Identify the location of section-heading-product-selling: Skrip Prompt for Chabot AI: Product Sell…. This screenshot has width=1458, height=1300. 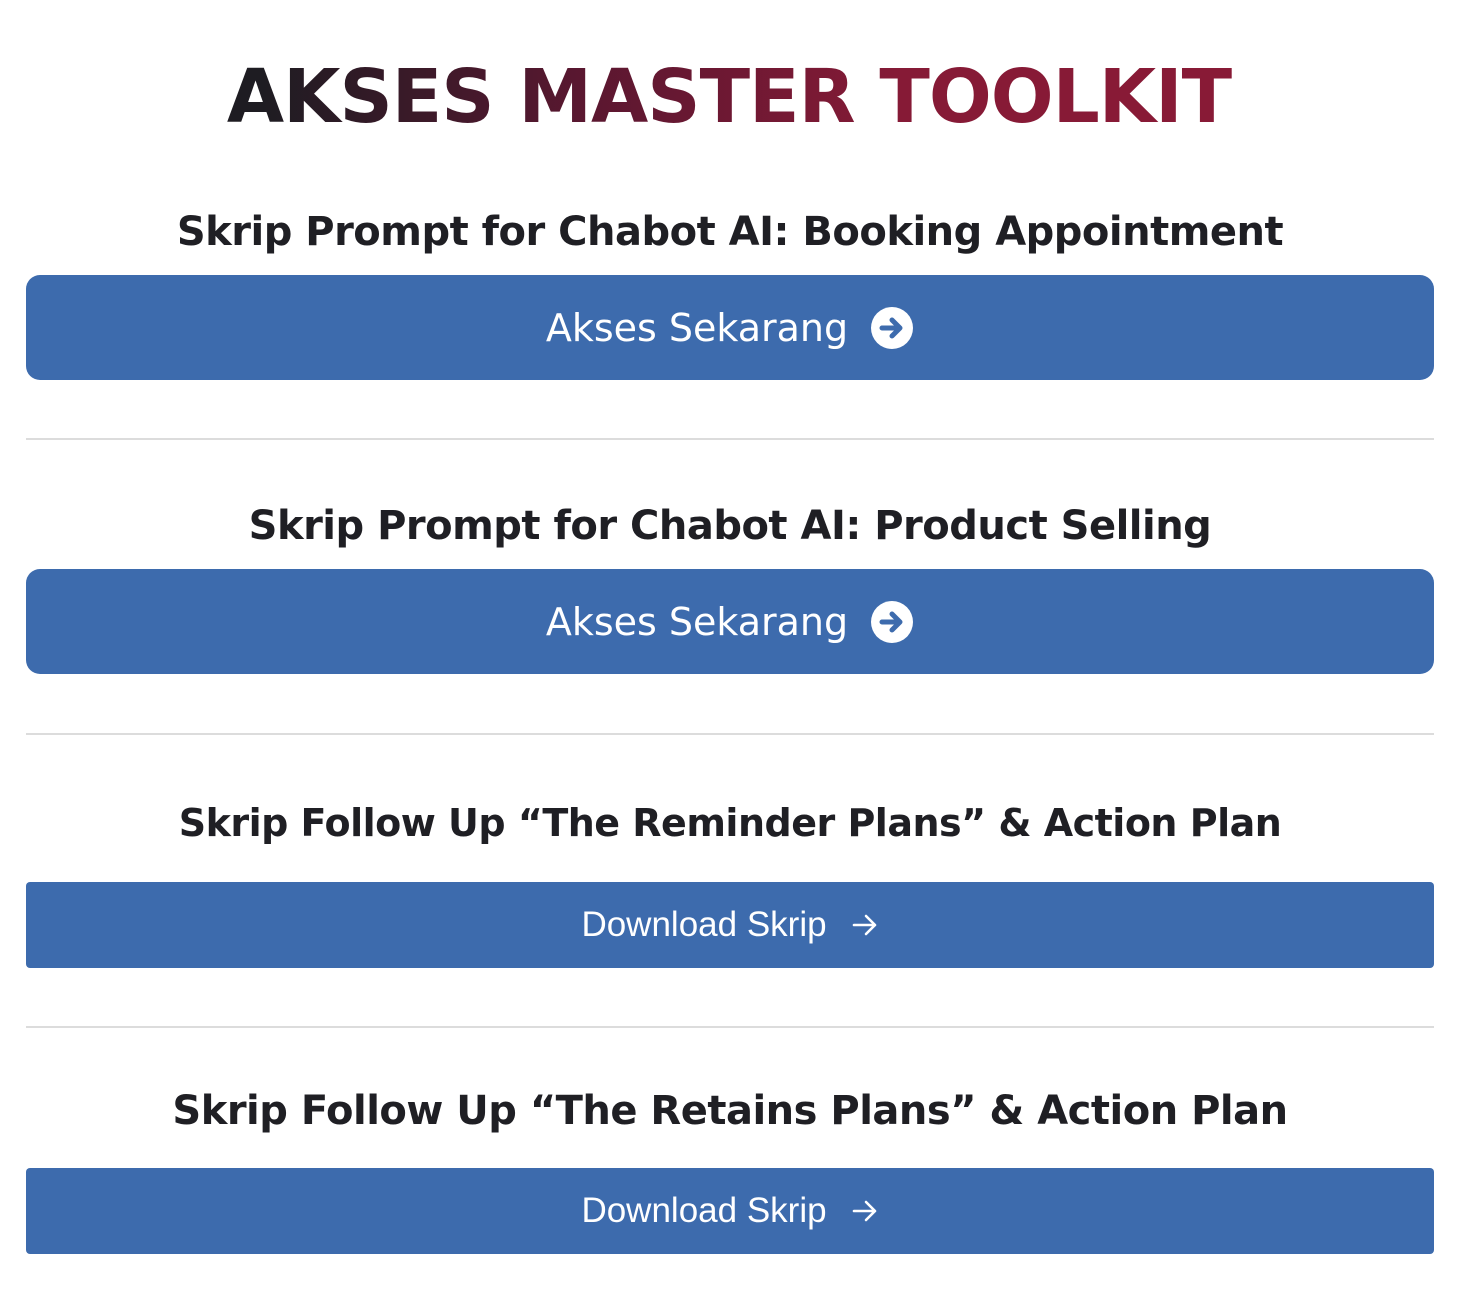
(730, 526).